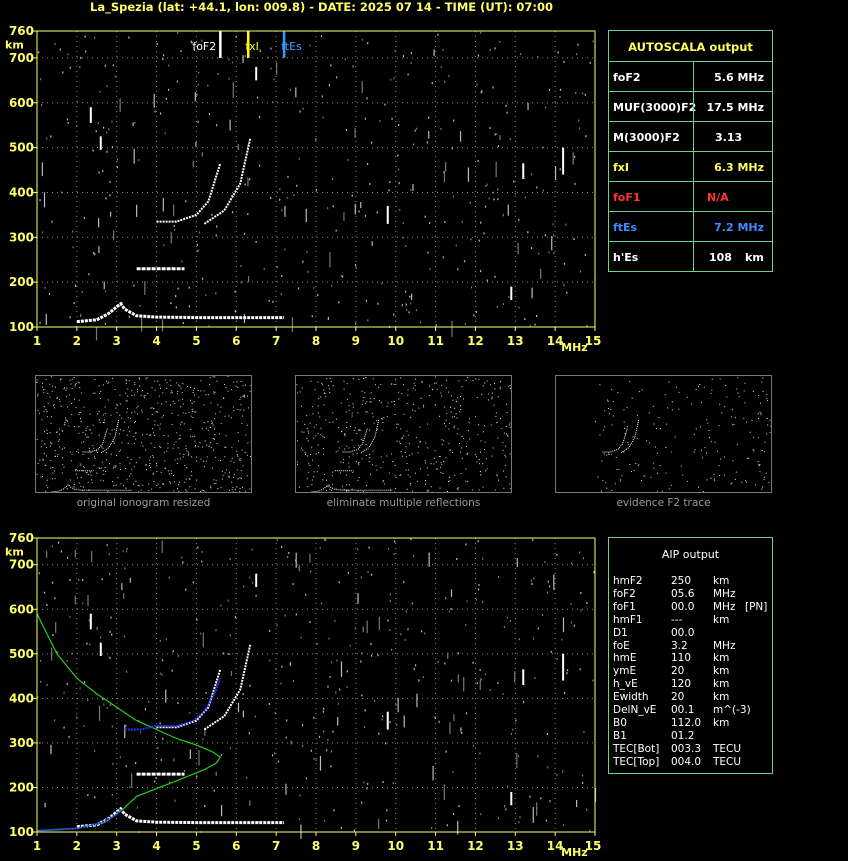 The image size is (848, 861). I want to click on aip-value: 20, so click(678, 671).